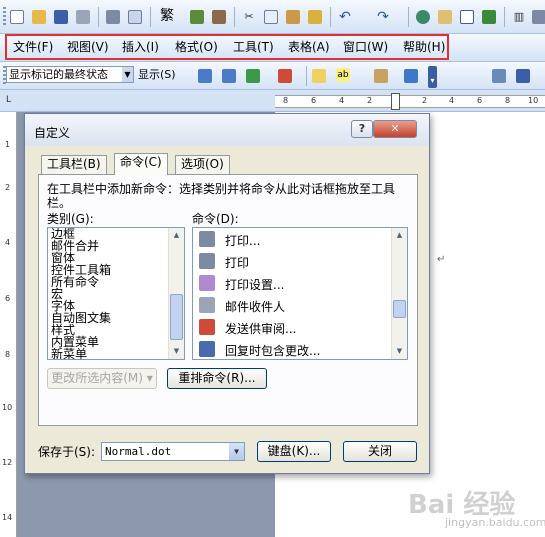 The image size is (545, 537). What do you see at coordinates (293, 305) in the screenshot?
I see `list-item: 邮件收件人` at bounding box center [293, 305].